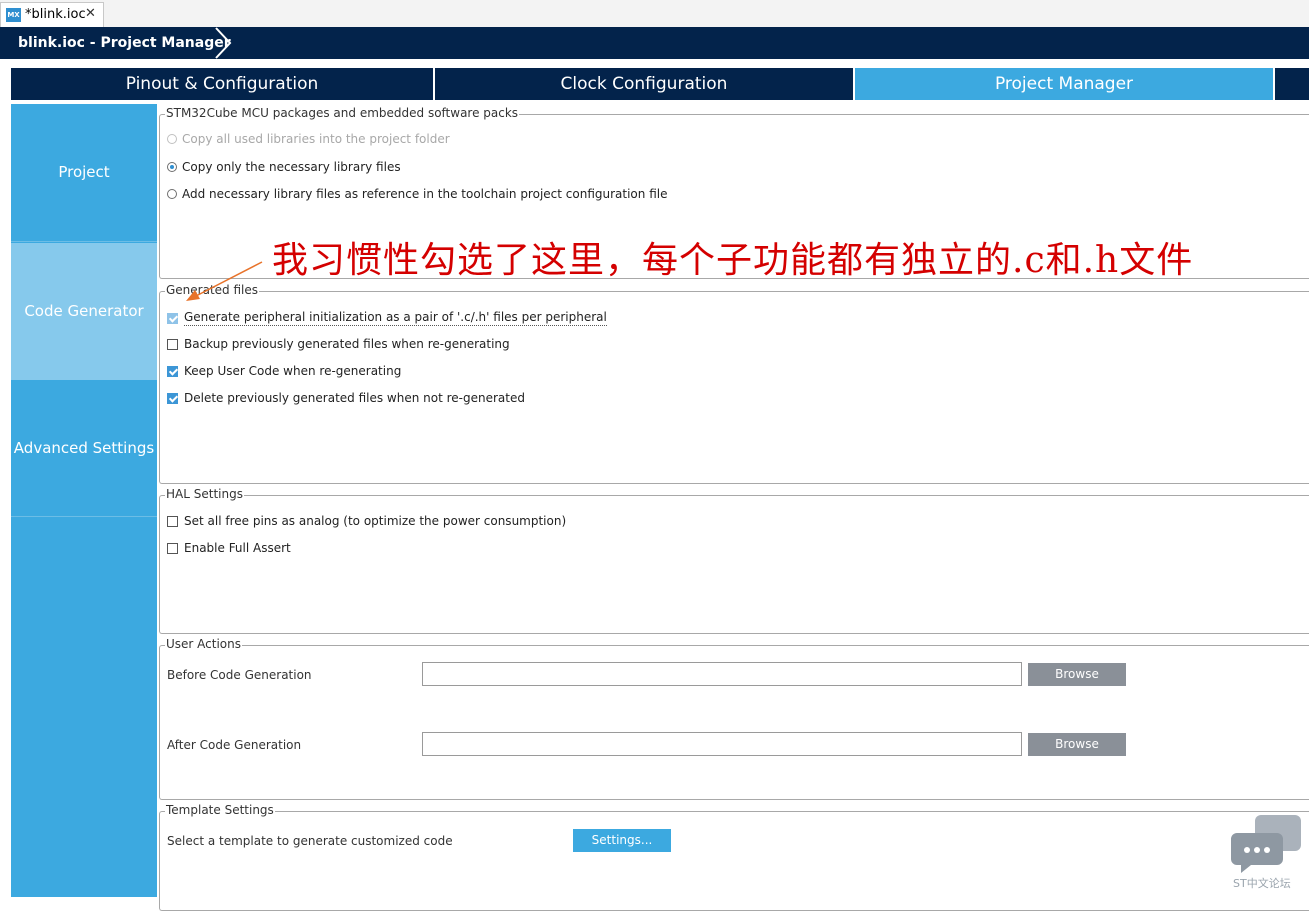 The width and height of the screenshot is (1309, 911). I want to click on hal-settings-legend: HAL Settings, so click(204, 494).